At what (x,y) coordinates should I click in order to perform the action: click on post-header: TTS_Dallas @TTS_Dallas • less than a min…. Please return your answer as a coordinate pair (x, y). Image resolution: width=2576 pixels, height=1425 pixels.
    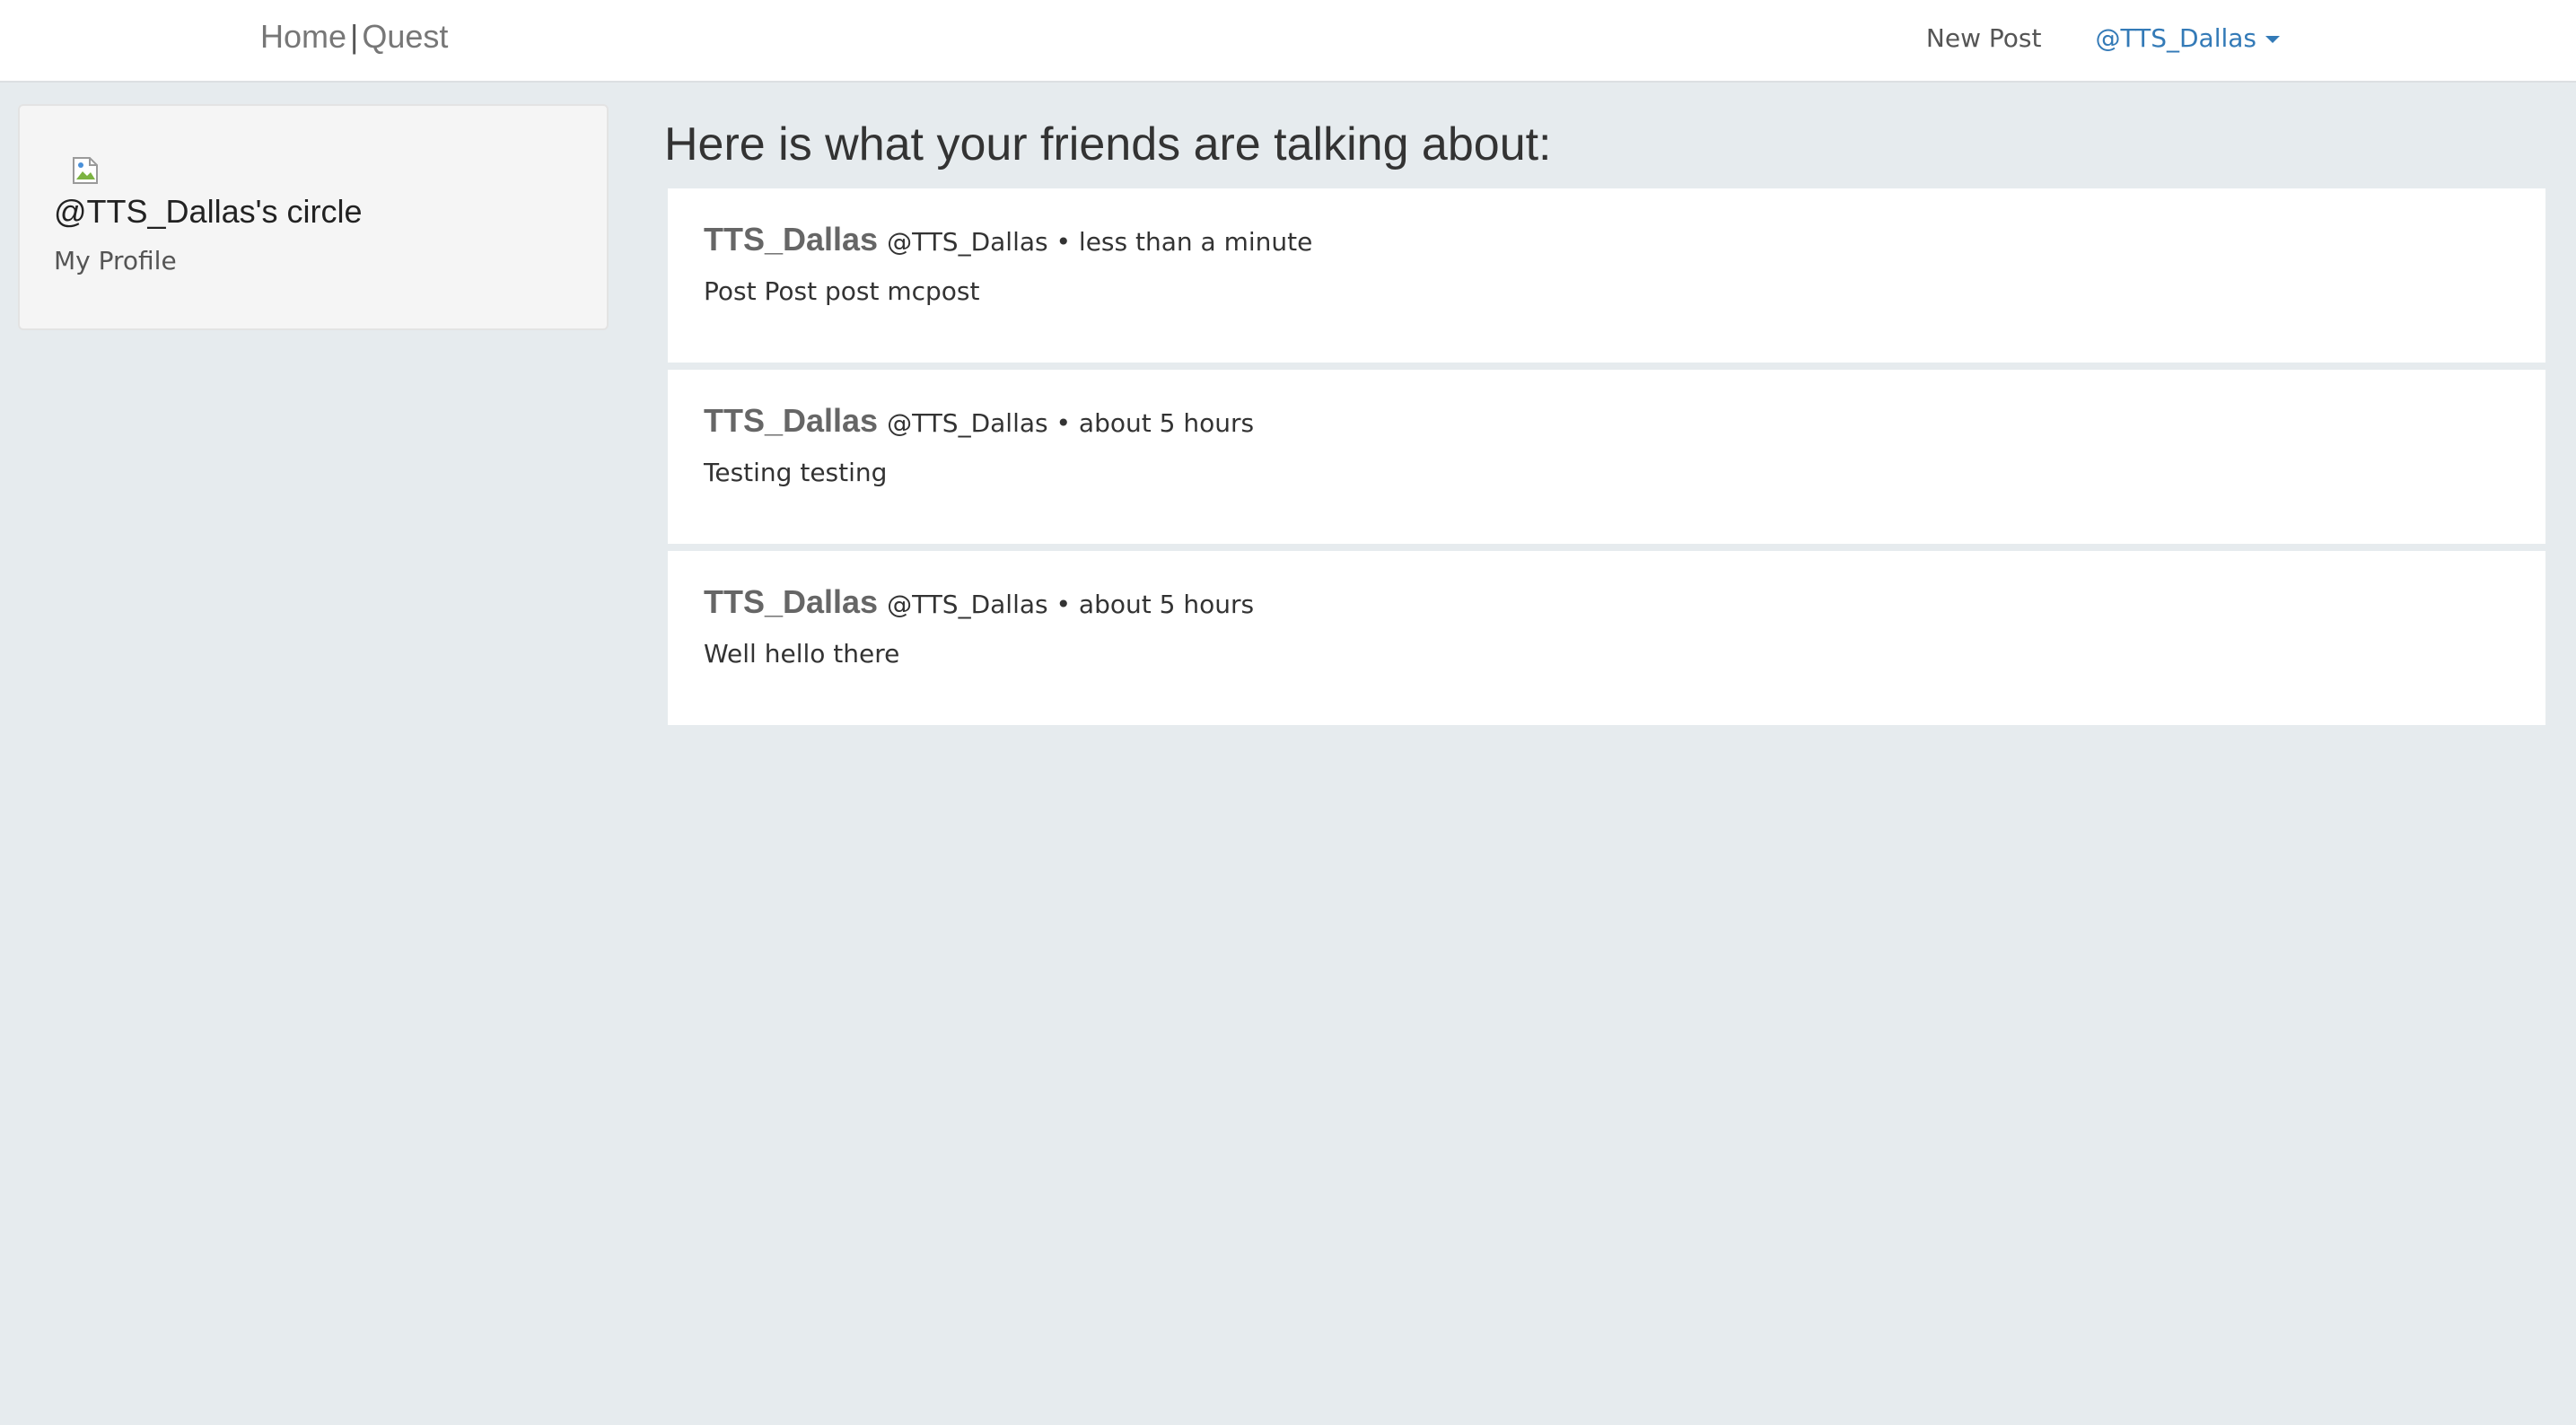
    Looking at the image, I should click on (1008, 239).